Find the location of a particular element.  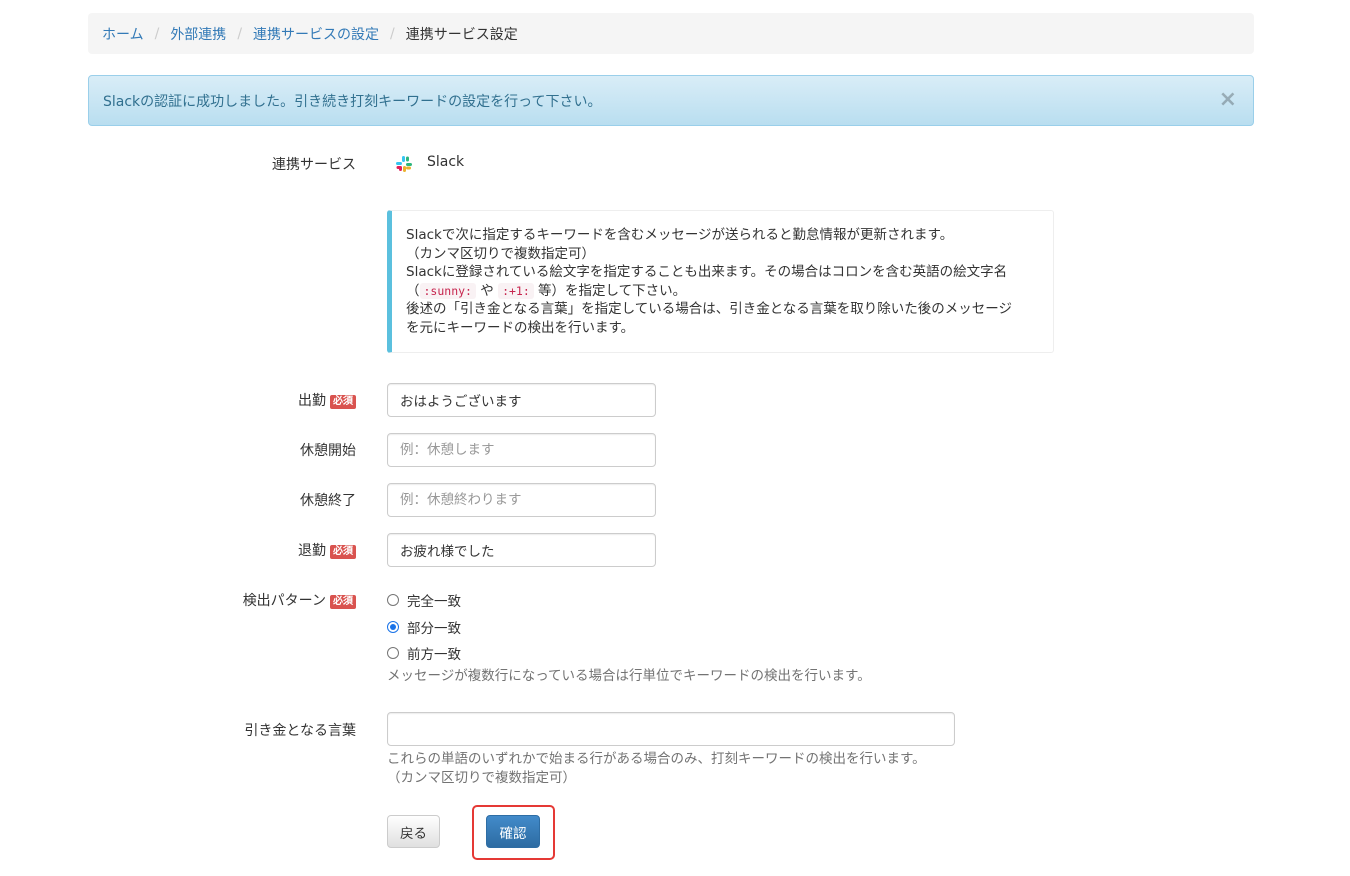

break-end-input is located at coordinates (521, 500).